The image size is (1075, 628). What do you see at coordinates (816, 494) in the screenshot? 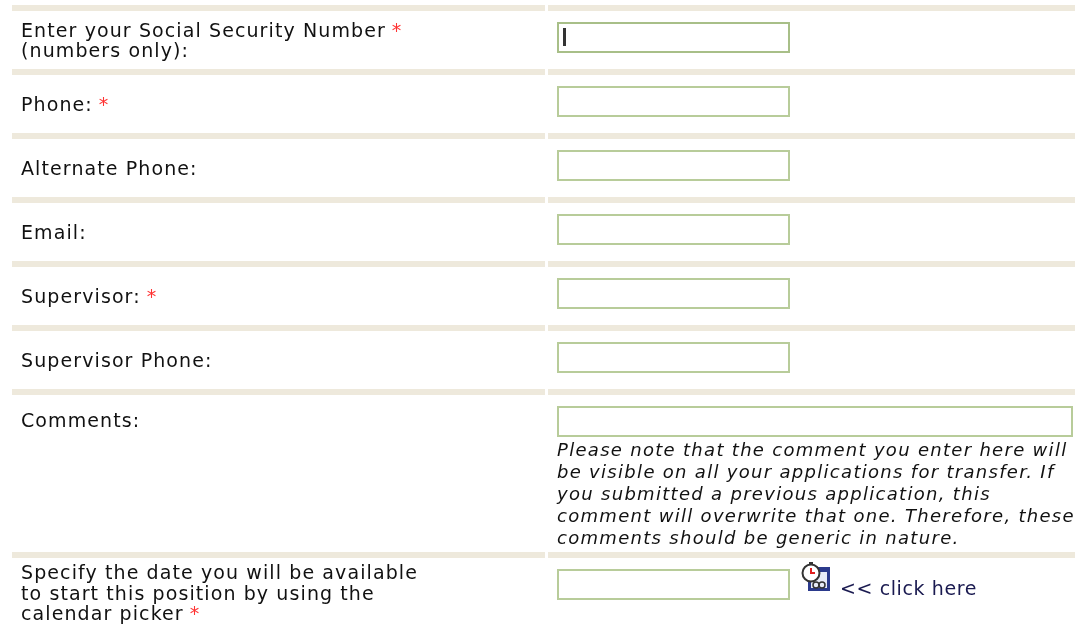
I see `comment-note: Please note that the comment you enter here will be visible on all your applications for transfer. If you submitted a previous application, this comment will overwrite that one. Therefore, these comments should be generic in nature.` at bounding box center [816, 494].